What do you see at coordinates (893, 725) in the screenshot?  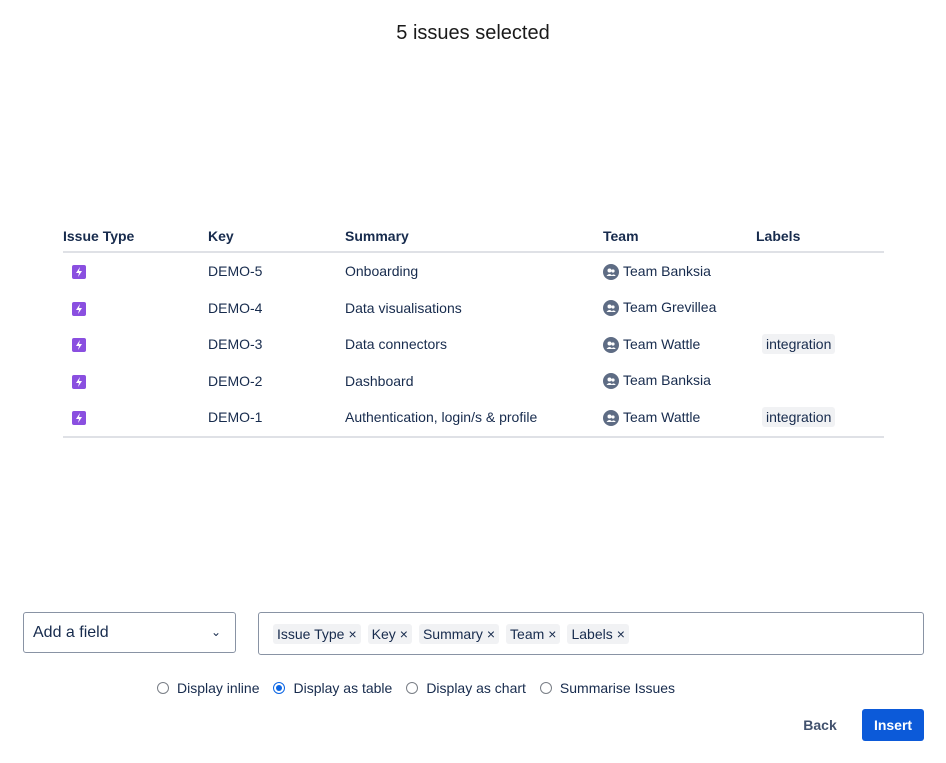 I see `insert-button: Insert` at bounding box center [893, 725].